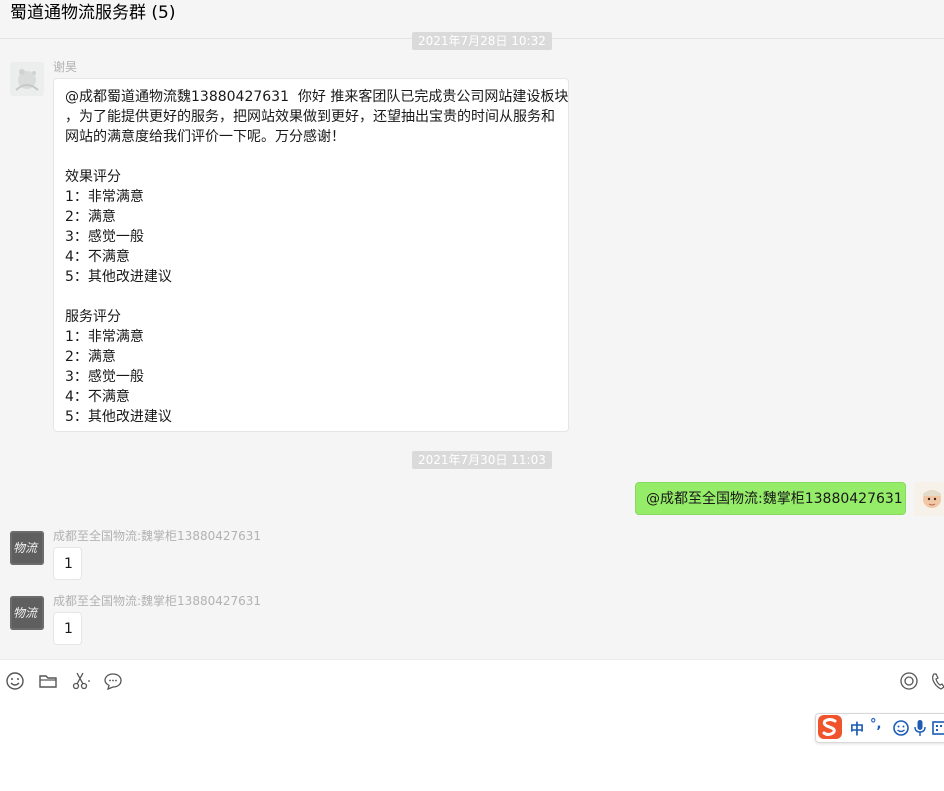 Image resolution: width=944 pixels, height=791 pixels. I want to click on chat-bubble-icon, so click(113, 681).